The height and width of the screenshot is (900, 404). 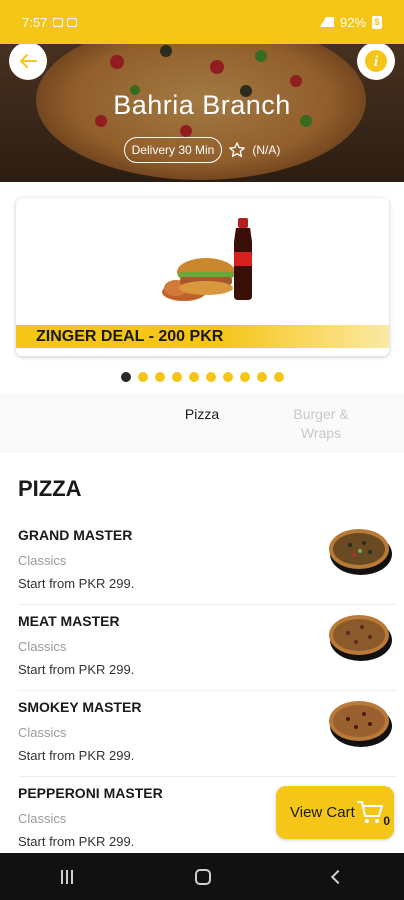 What do you see at coordinates (58, 22) in the screenshot?
I see `gallery-icon` at bounding box center [58, 22].